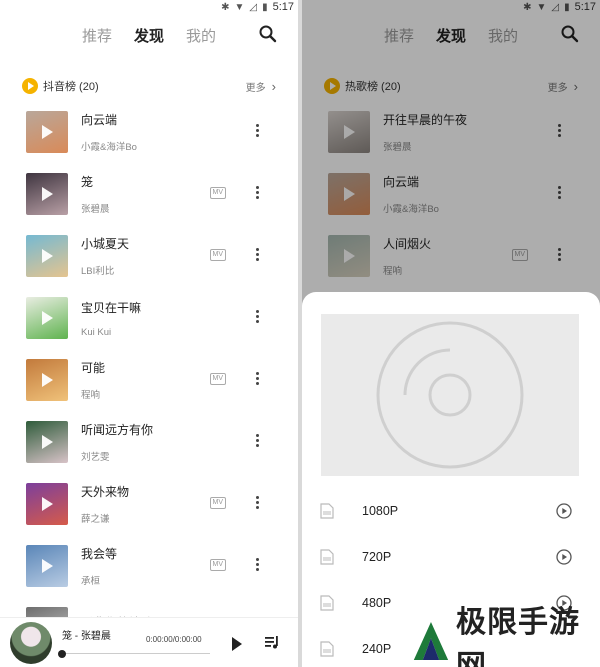 The image size is (600, 667). What do you see at coordinates (71, 87) in the screenshot?
I see `chart-title: 抖音榜 (20)` at bounding box center [71, 87].